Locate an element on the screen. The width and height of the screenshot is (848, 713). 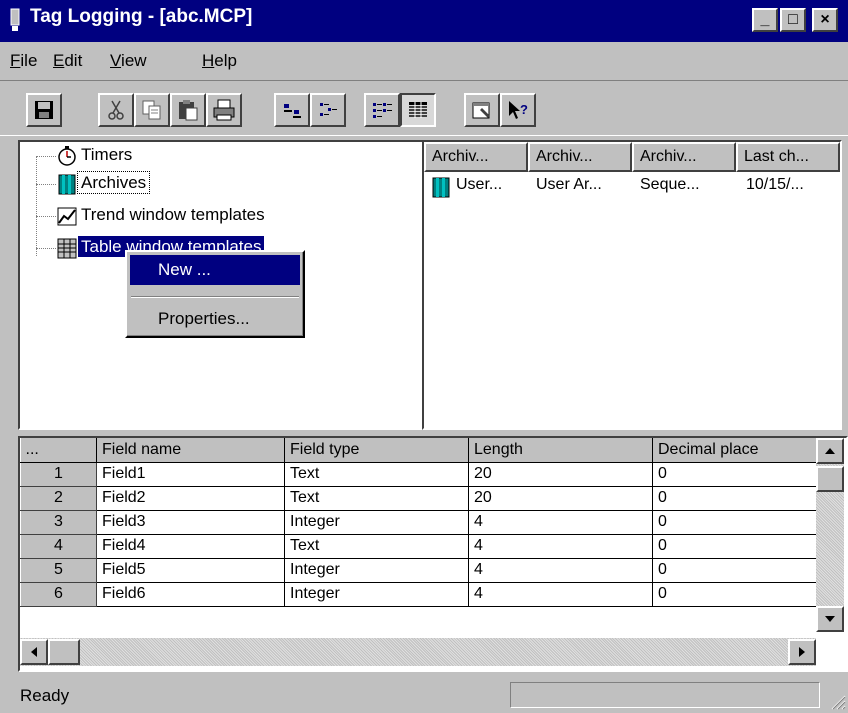
save-icon is located at coordinates (44, 110).